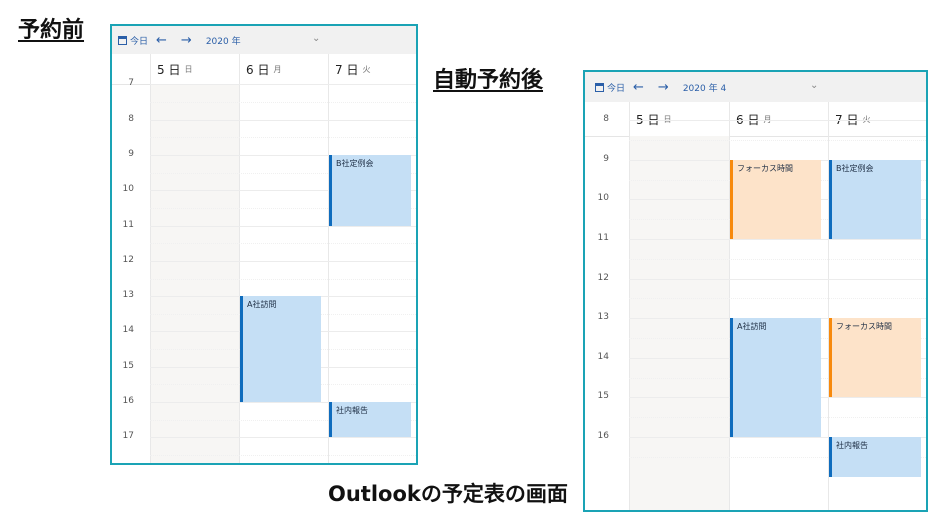  Describe the element at coordinates (264, 40) in the screenshot. I see `calendar-toolbar: 今日 ← → 2020 年 ⌄` at that location.